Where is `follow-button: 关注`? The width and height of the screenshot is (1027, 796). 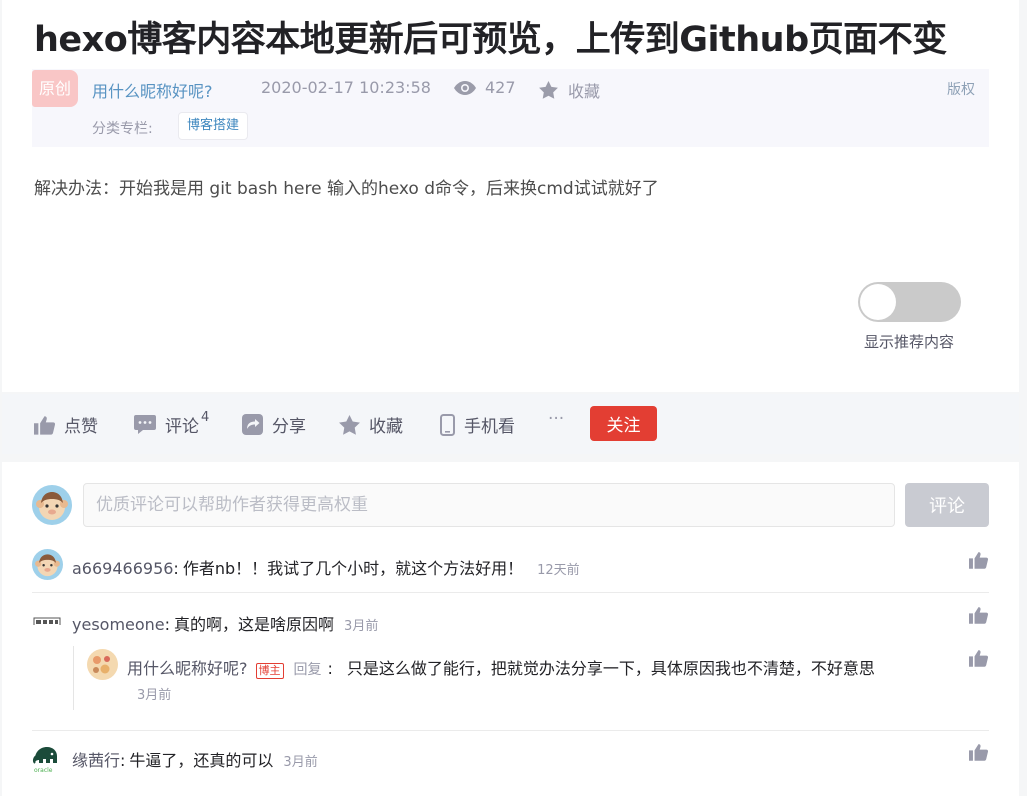 follow-button: 关注 is located at coordinates (623, 423).